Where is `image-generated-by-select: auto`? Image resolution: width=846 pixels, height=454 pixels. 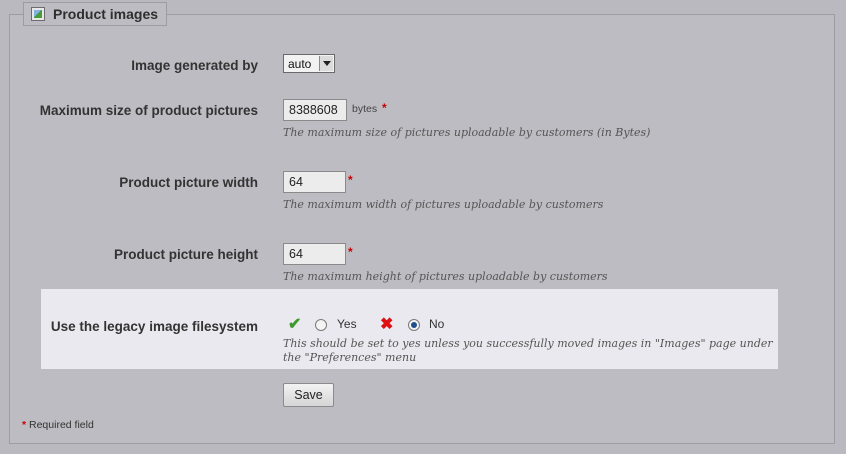 image-generated-by-select: auto is located at coordinates (309, 63).